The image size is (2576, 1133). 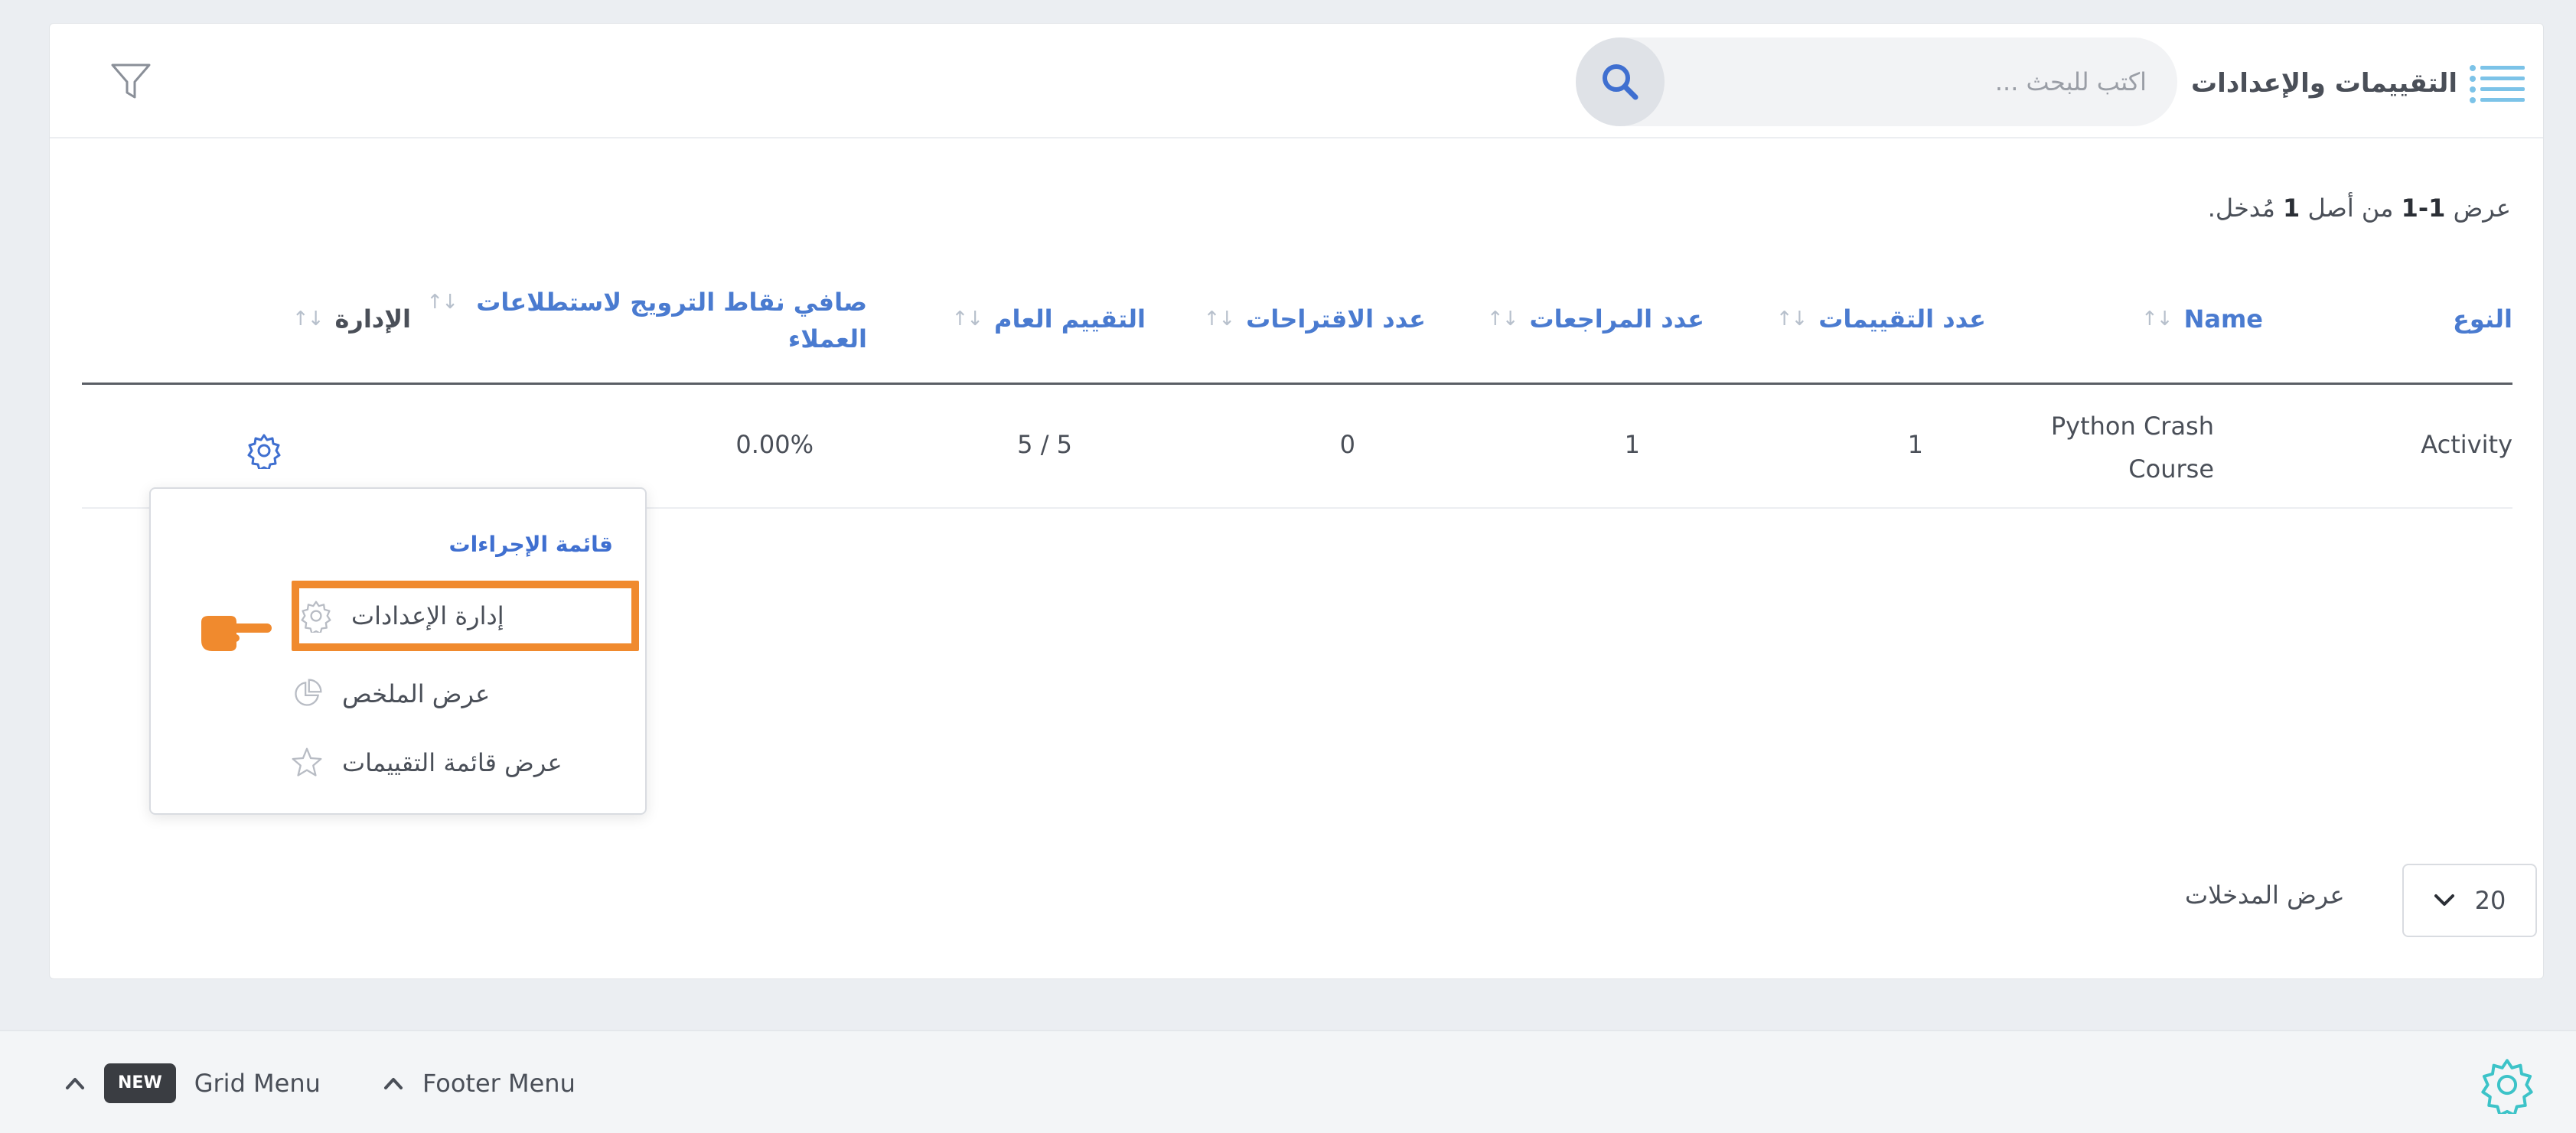 I want to click on cell-reviews-count: 1, so click(x=1632, y=444).